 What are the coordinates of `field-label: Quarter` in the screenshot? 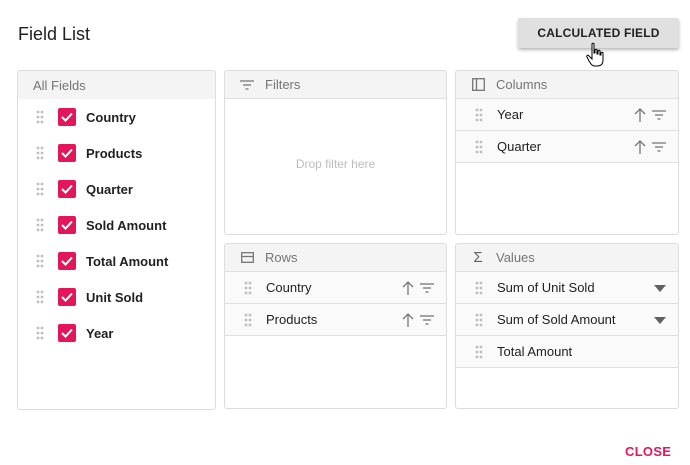 It's located at (109, 189).